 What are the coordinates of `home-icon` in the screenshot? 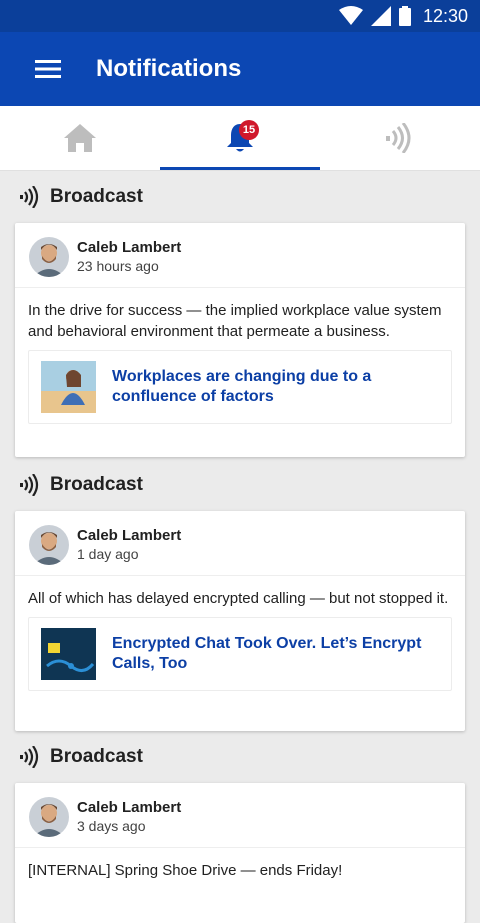 It's located at (80, 138).